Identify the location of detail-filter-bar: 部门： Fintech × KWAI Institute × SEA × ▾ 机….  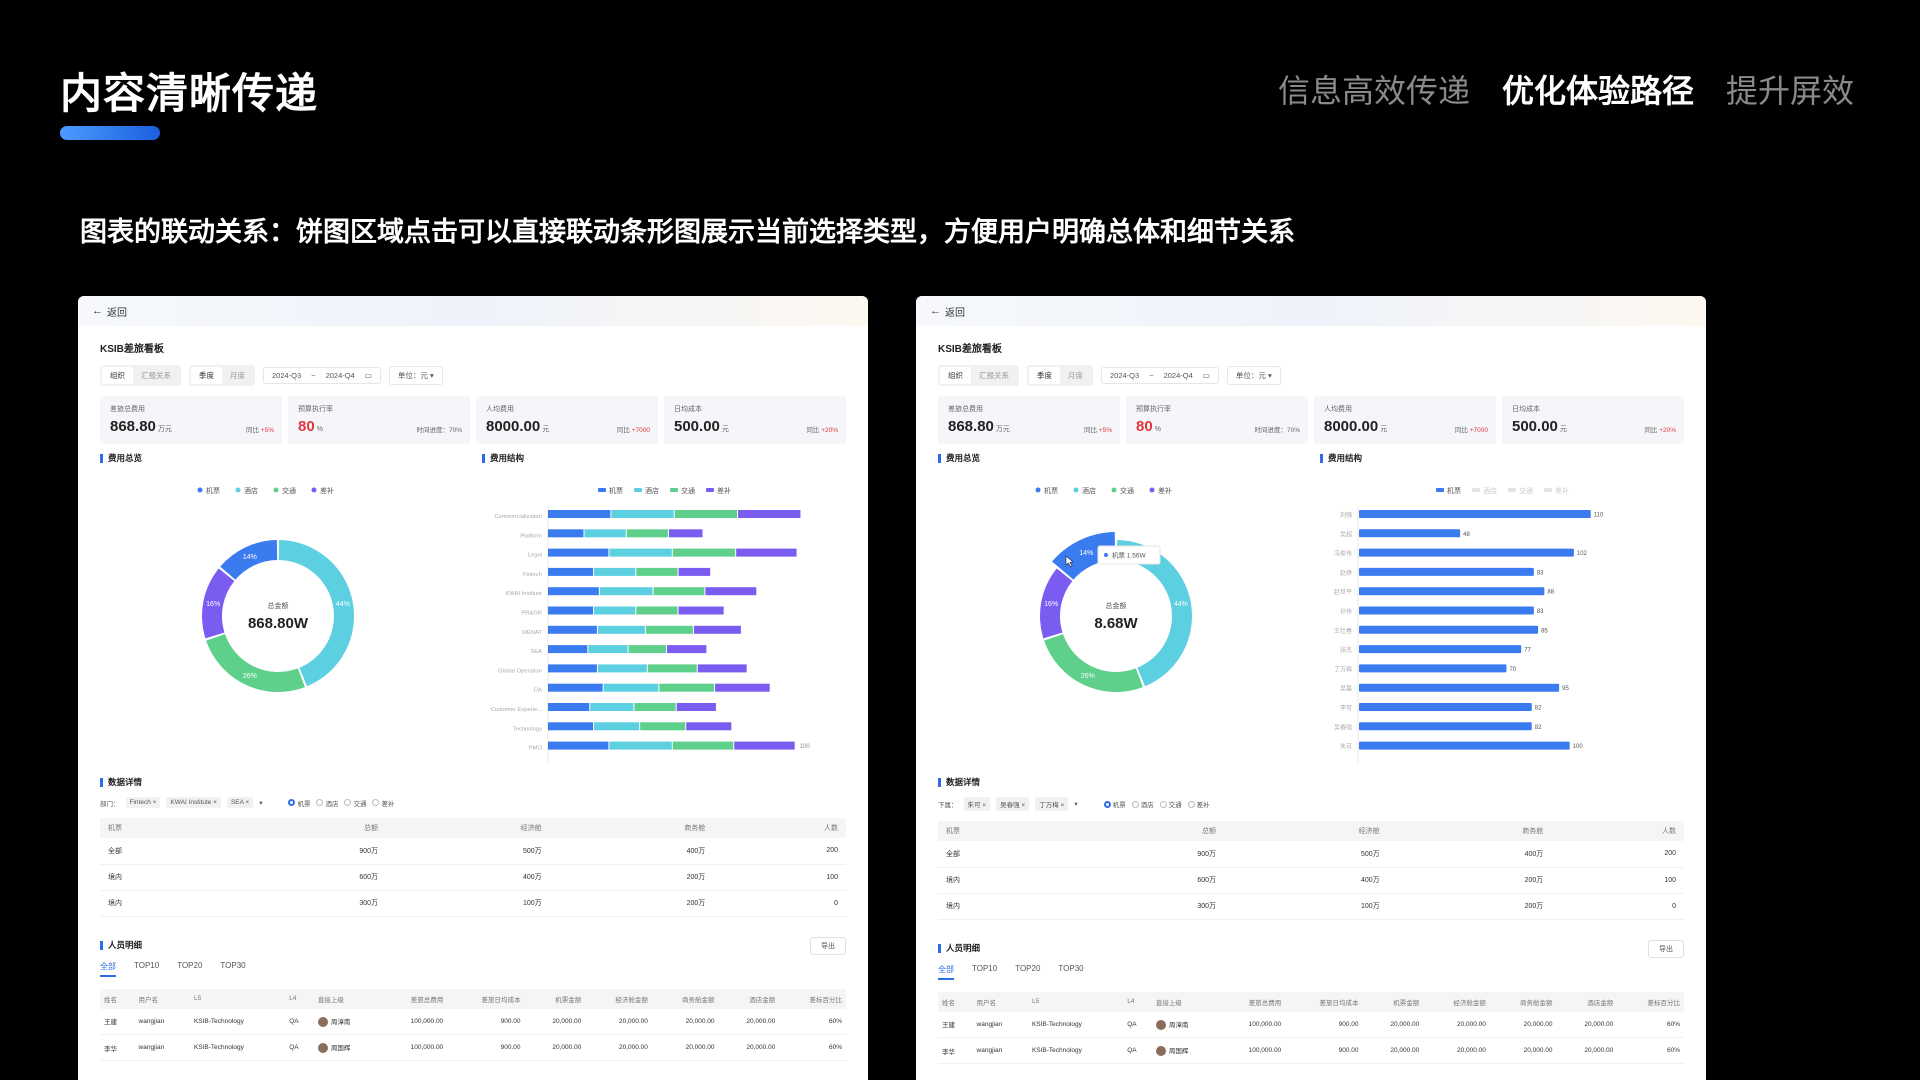
(473, 802).